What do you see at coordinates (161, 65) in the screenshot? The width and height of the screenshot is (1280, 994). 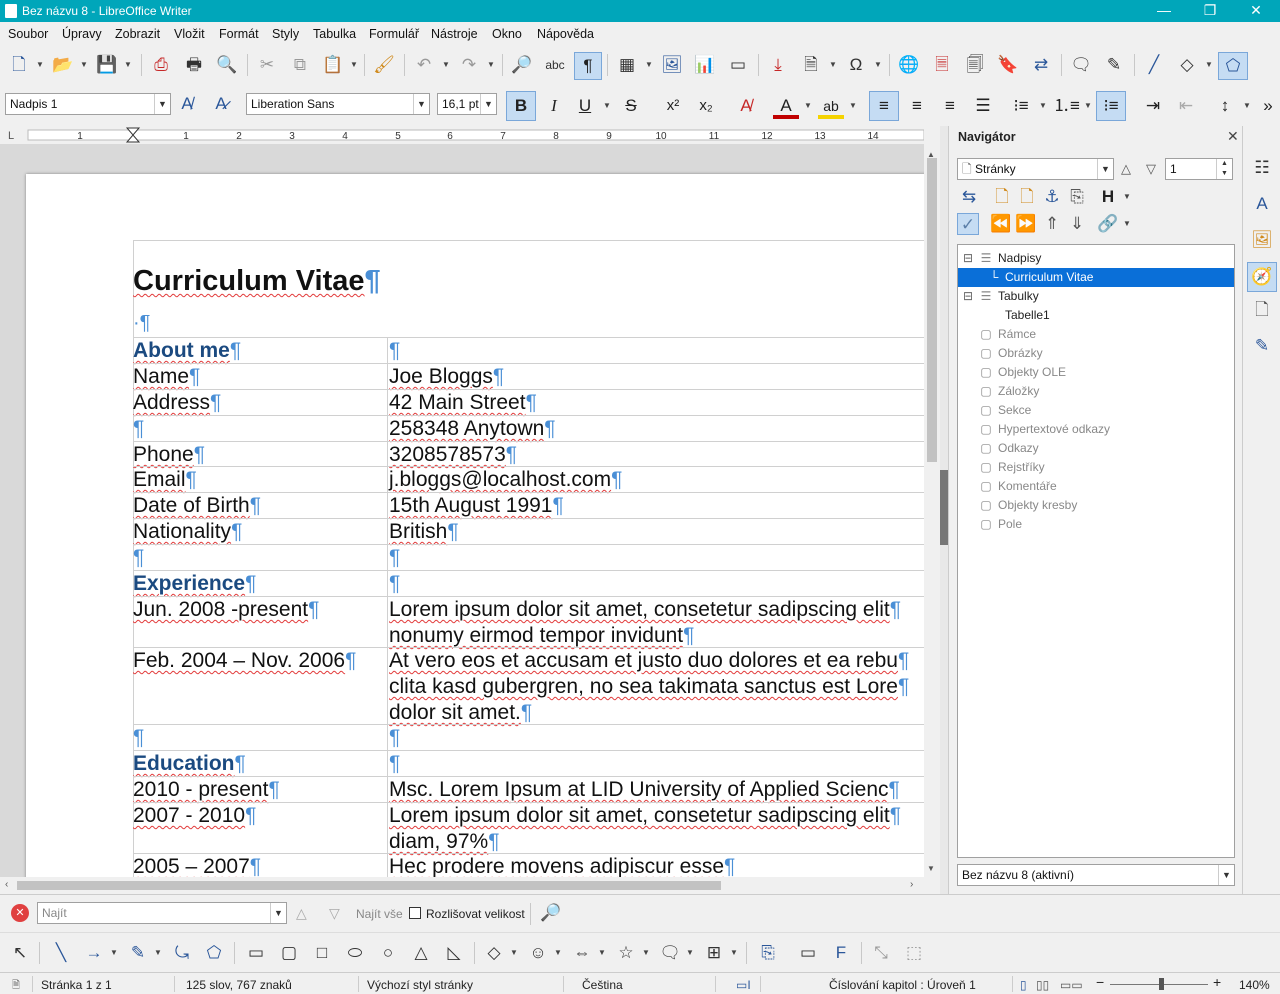 I see `export-pdf-icon: ⎙` at bounding box center [161, 65].